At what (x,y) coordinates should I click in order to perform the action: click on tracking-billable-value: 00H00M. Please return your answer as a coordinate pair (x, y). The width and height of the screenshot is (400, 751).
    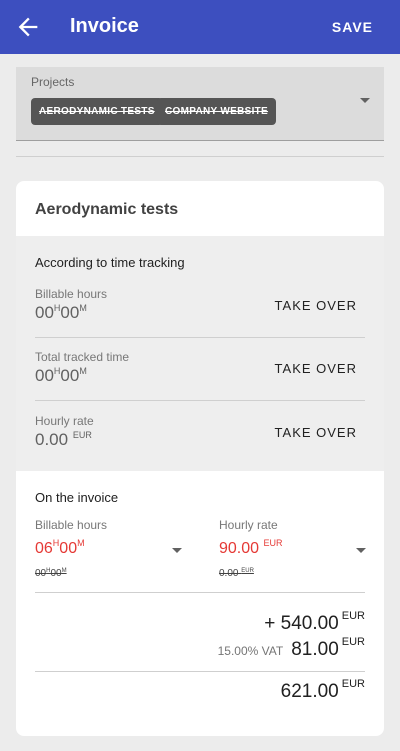
    Looking at the image, I should click on (61, 312).